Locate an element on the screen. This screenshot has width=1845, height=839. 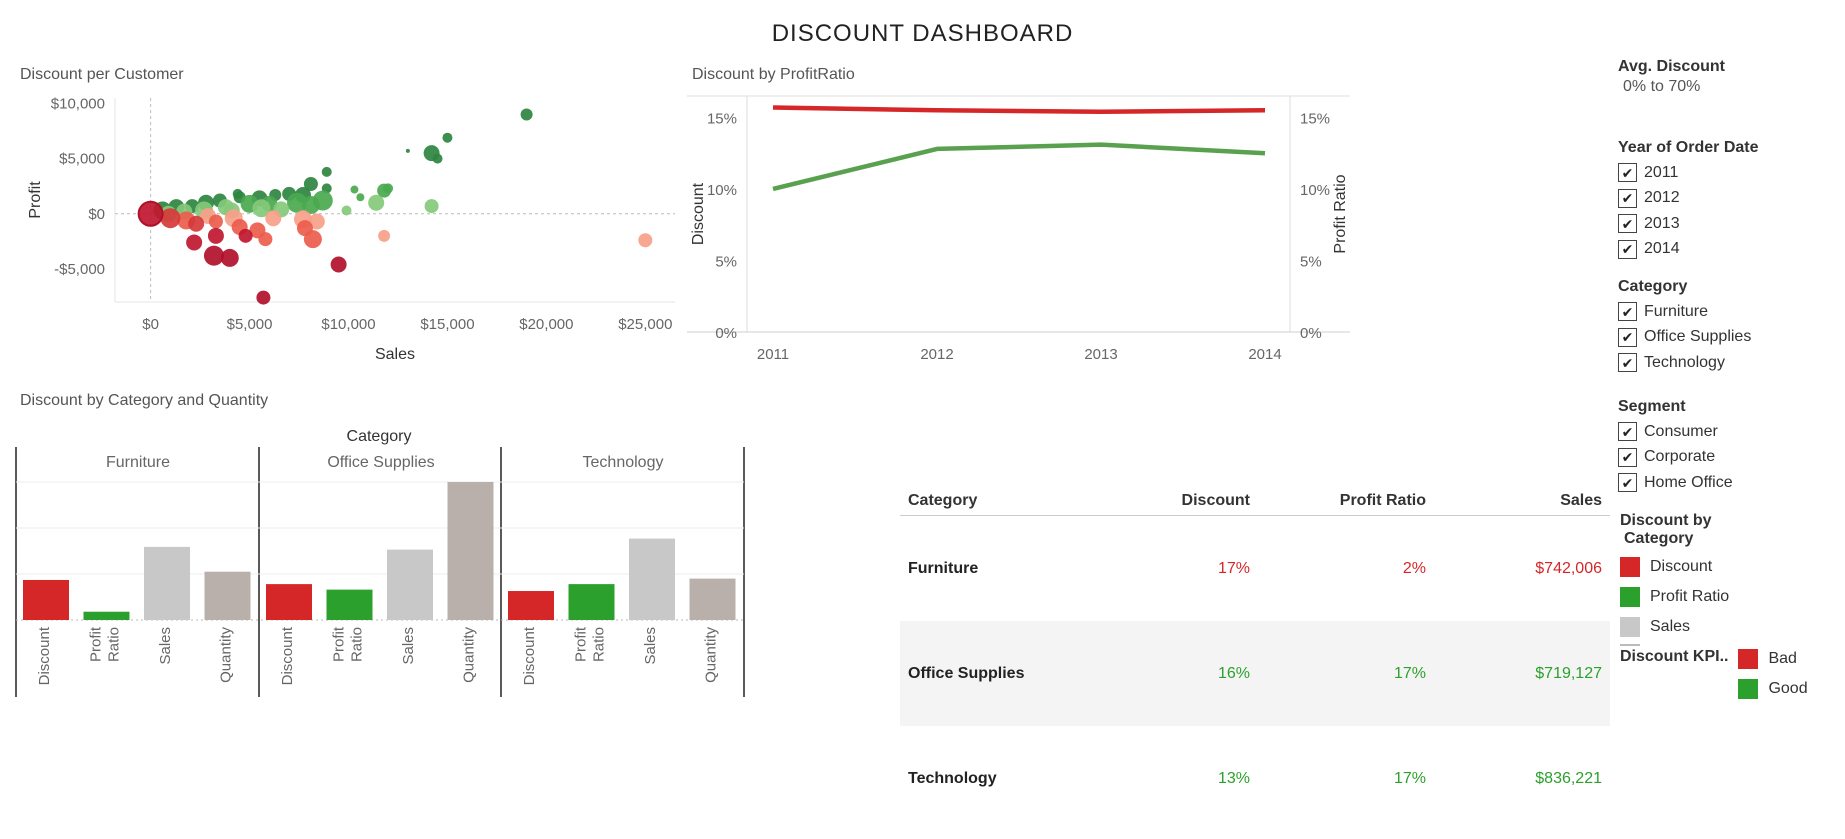
table-row: Furniture 17% 2% $742,006 is located at coordinates (1255, 568).